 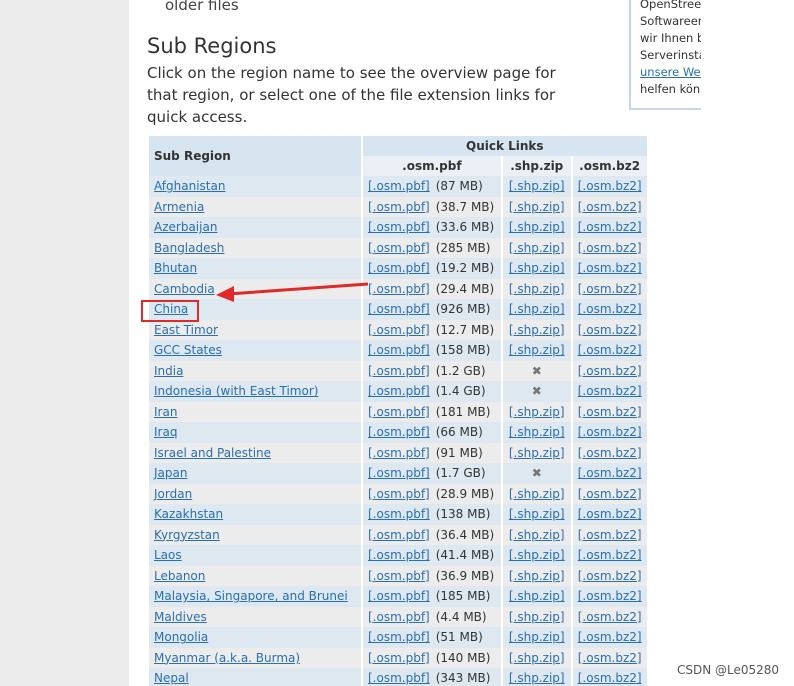 I want to click on region-link: Nepal, so click(x=171, y=678).